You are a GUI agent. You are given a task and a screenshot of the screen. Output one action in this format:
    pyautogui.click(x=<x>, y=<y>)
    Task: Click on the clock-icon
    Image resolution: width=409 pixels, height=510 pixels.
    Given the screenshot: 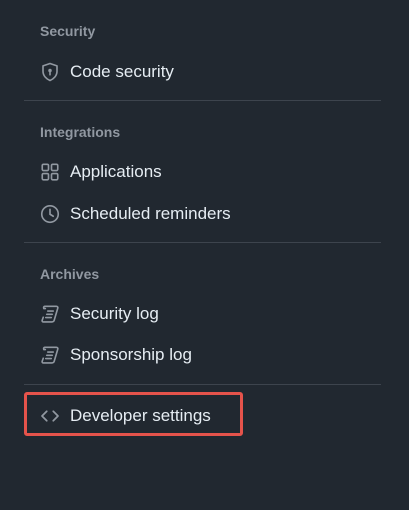 What is the action you would take?
    pyautogui.click(x=50, y=214)
    